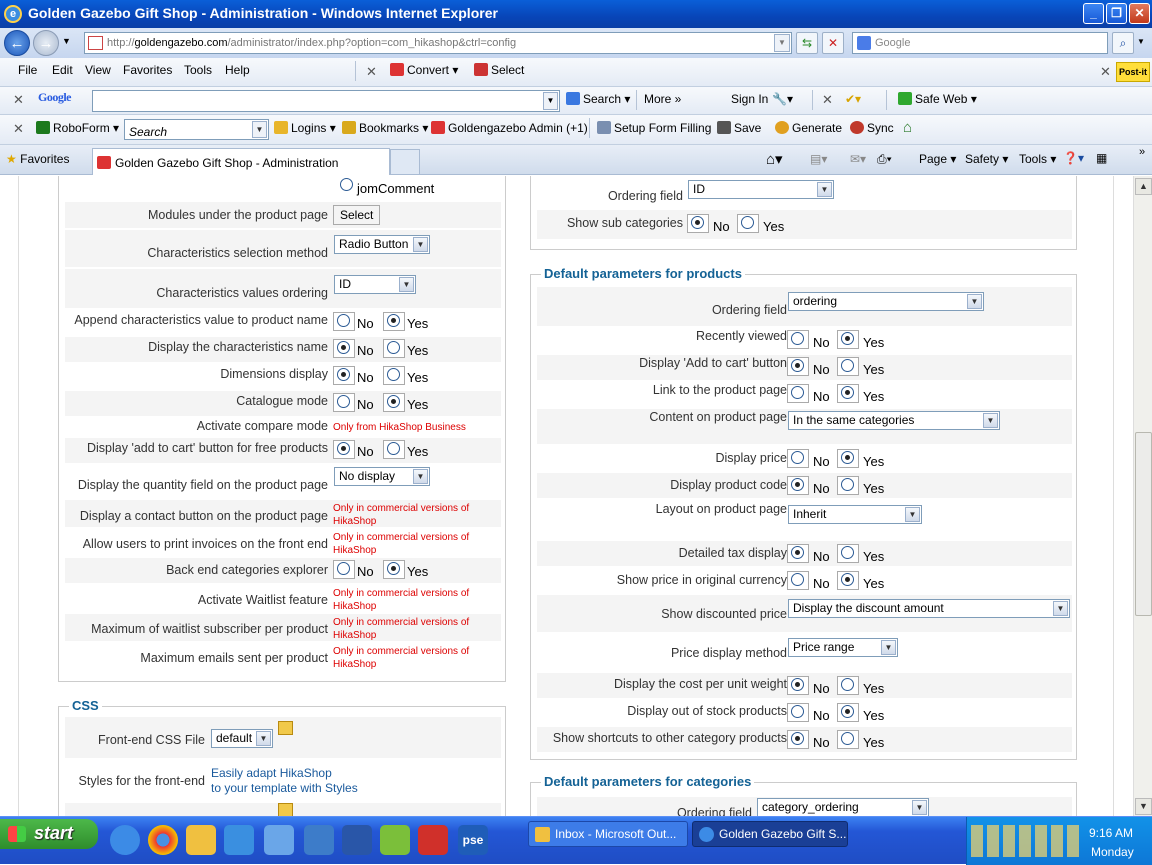  I want to click on price-no-radio, so click(797, 457).